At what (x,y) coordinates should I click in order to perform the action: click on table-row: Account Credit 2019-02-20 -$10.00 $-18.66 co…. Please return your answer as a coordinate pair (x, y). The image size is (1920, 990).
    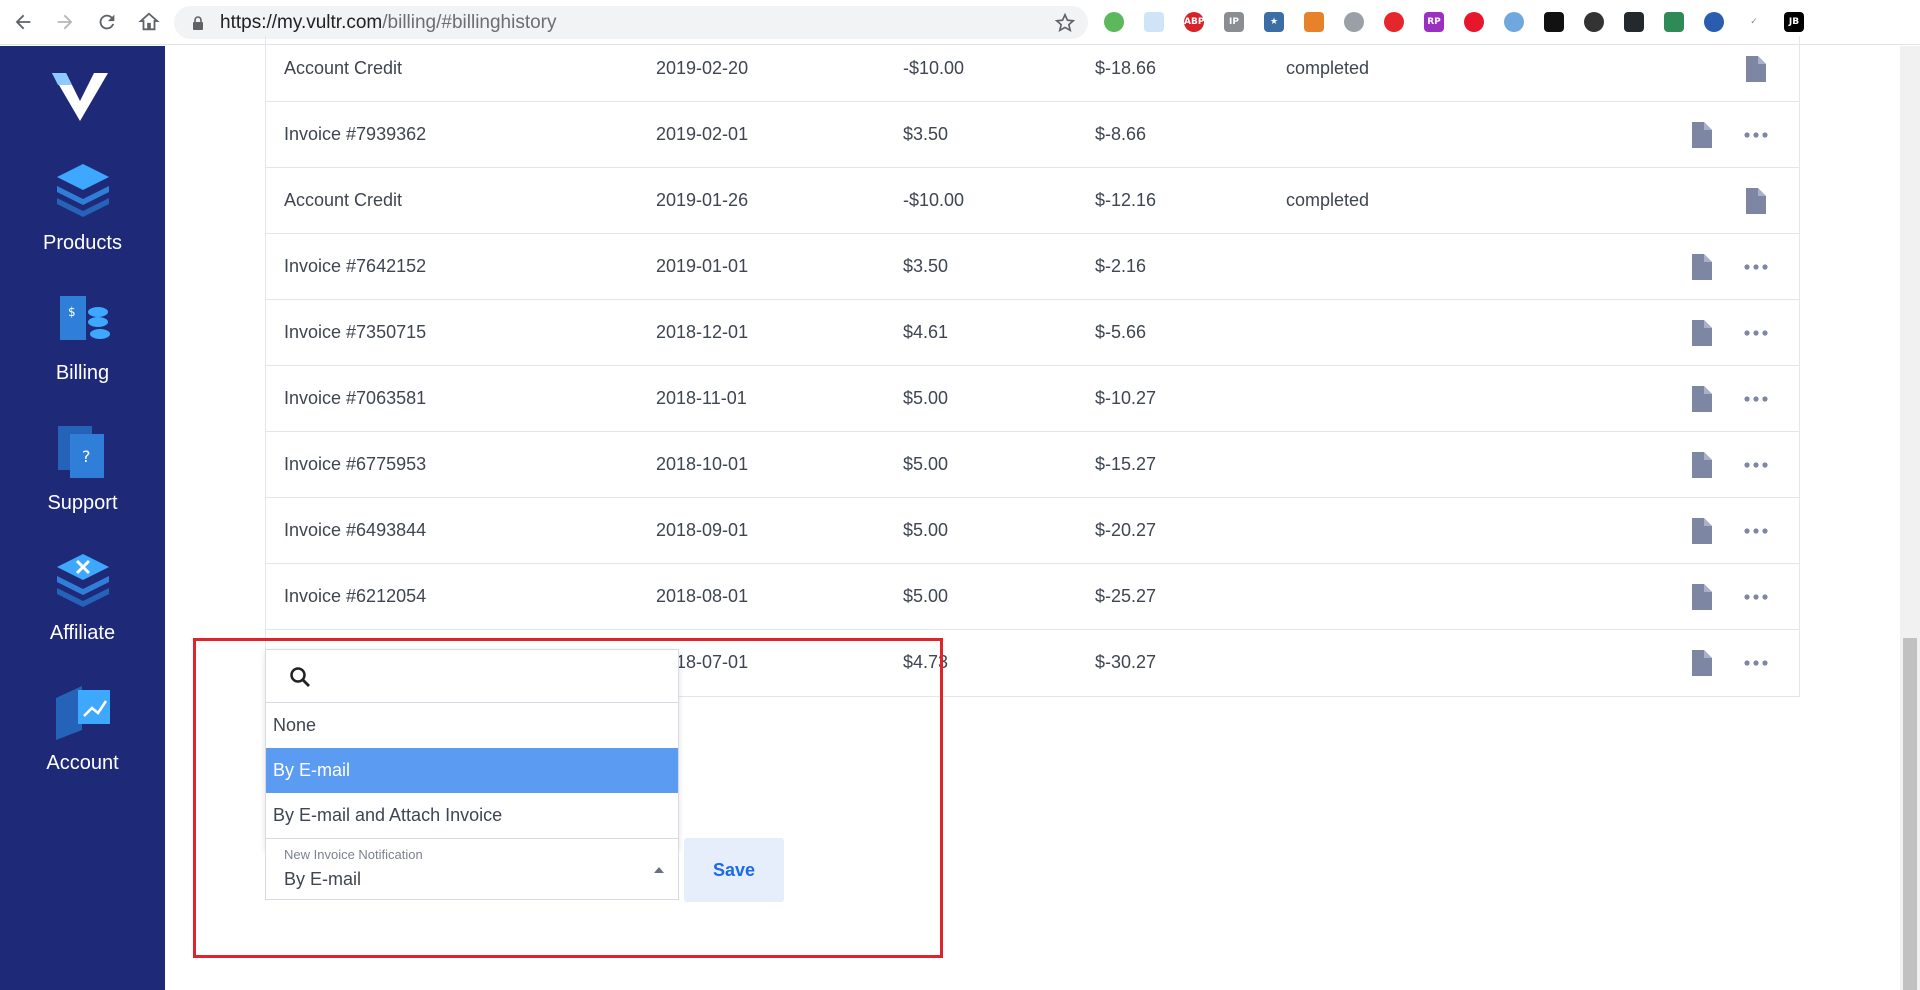
    Looking at the image, I should click on (1032, 69).